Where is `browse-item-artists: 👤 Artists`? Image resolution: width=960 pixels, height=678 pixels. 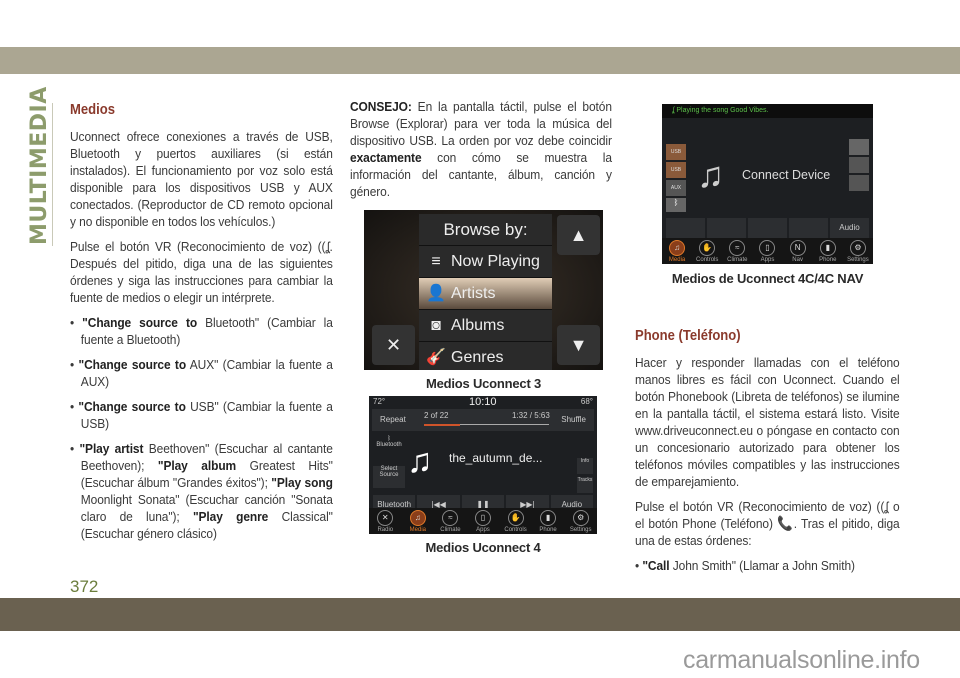
browse-item-artists: 👤 Artists is located at coordinates (485, 294).